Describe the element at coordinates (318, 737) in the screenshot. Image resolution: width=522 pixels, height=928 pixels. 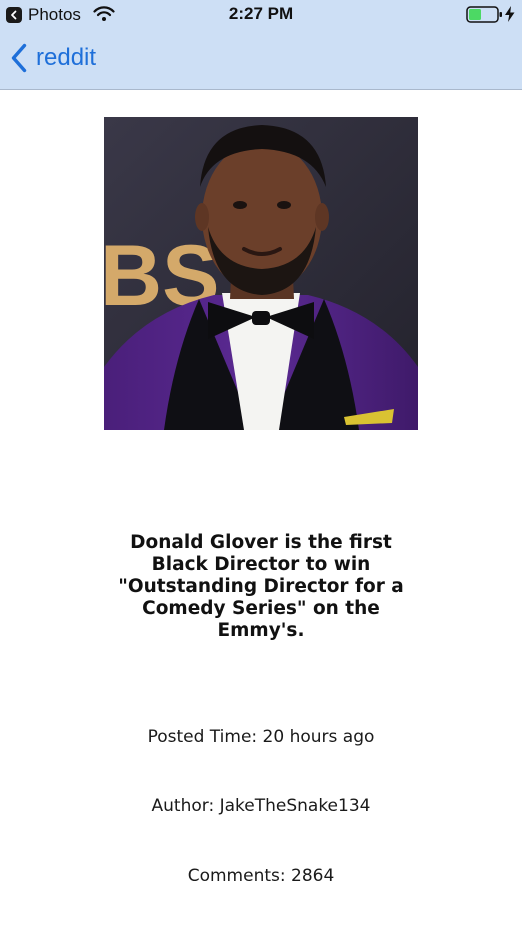
I see `posted-time-value: 20 hours ago` at that location.